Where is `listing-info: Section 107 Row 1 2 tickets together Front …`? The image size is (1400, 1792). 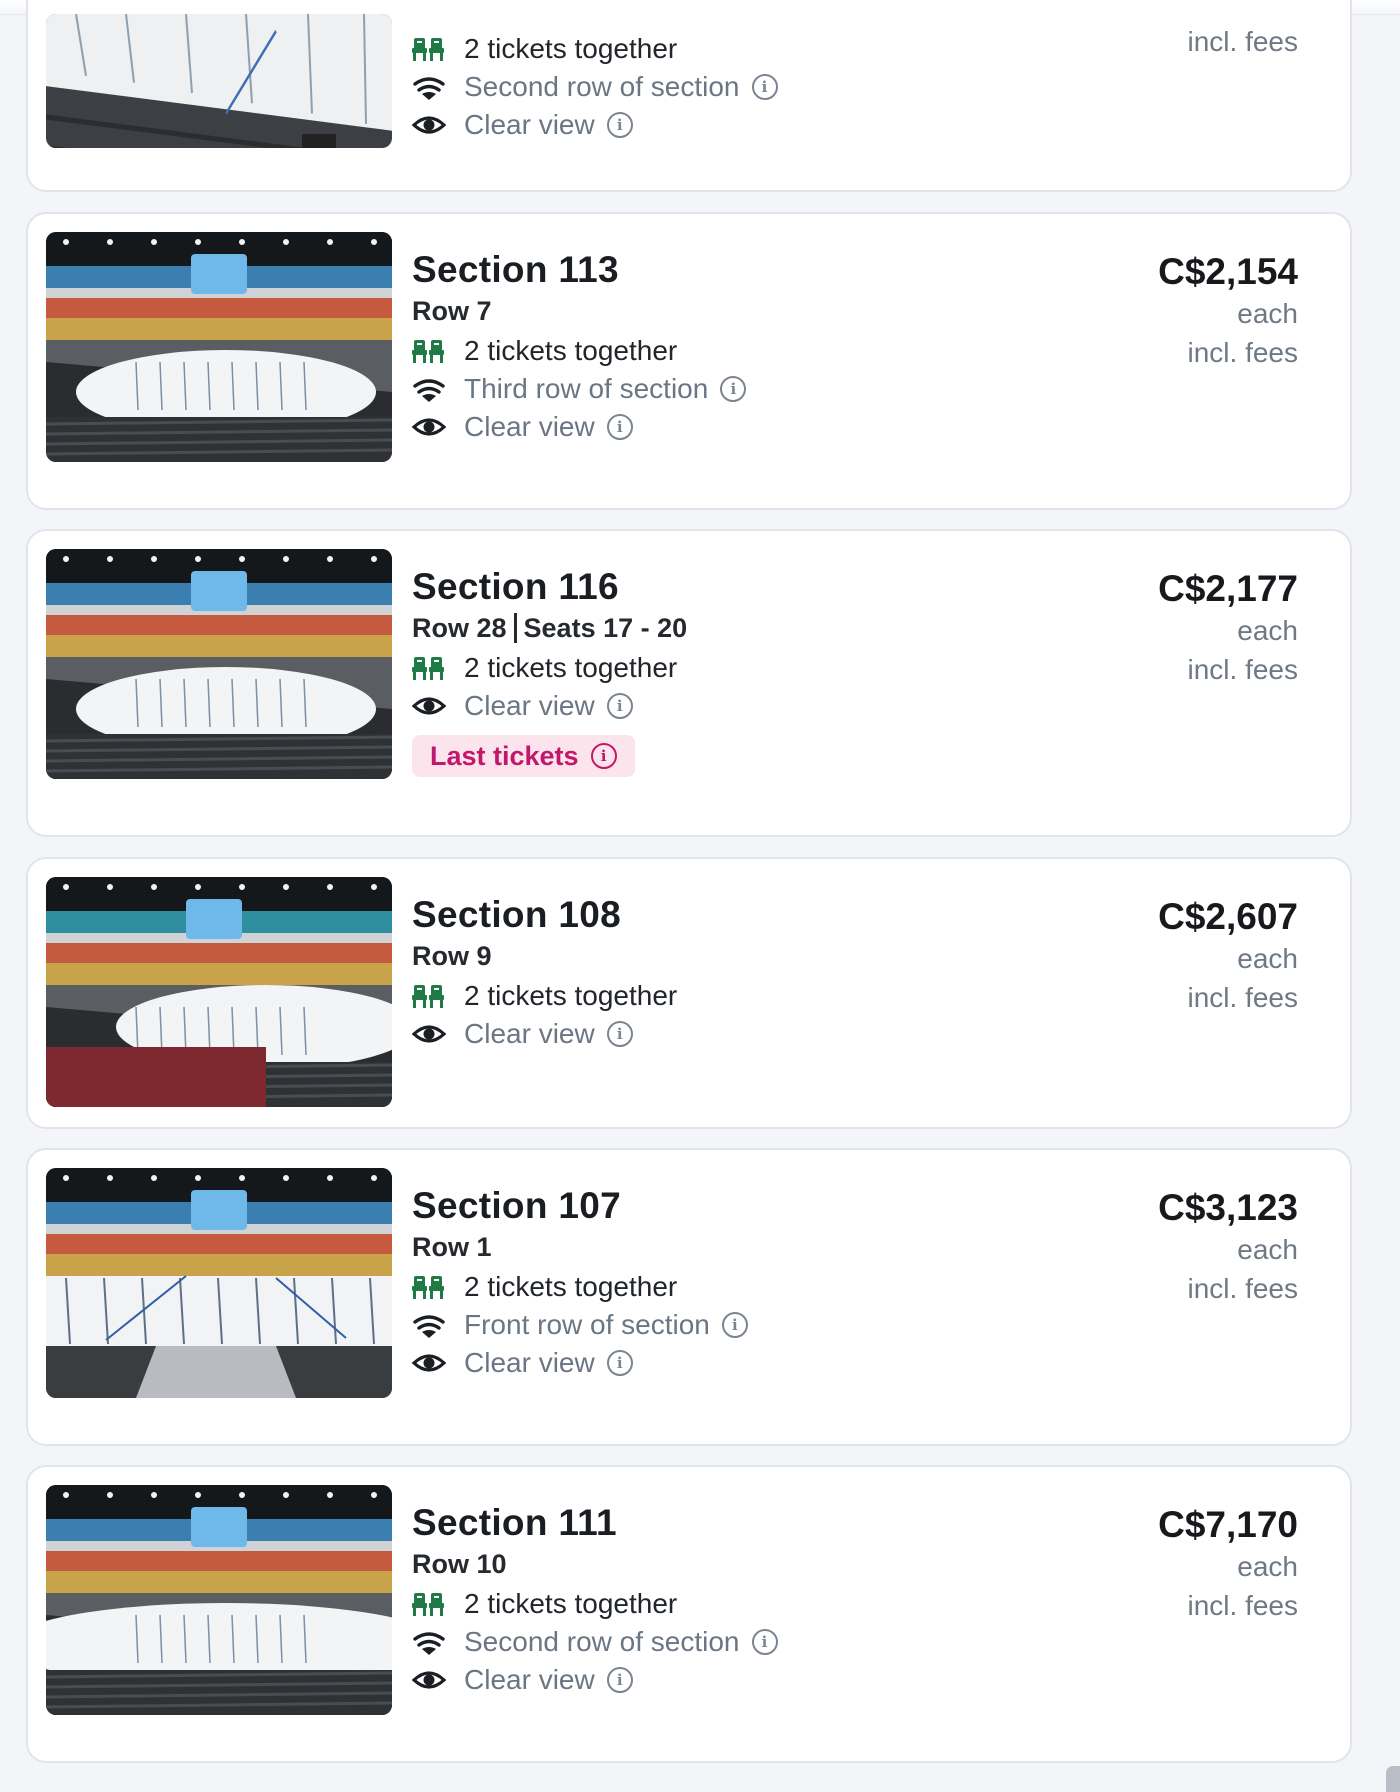 listing-info: Section 107 Row 1 2 tickets together Front … is located at coordinates (580, 1283).